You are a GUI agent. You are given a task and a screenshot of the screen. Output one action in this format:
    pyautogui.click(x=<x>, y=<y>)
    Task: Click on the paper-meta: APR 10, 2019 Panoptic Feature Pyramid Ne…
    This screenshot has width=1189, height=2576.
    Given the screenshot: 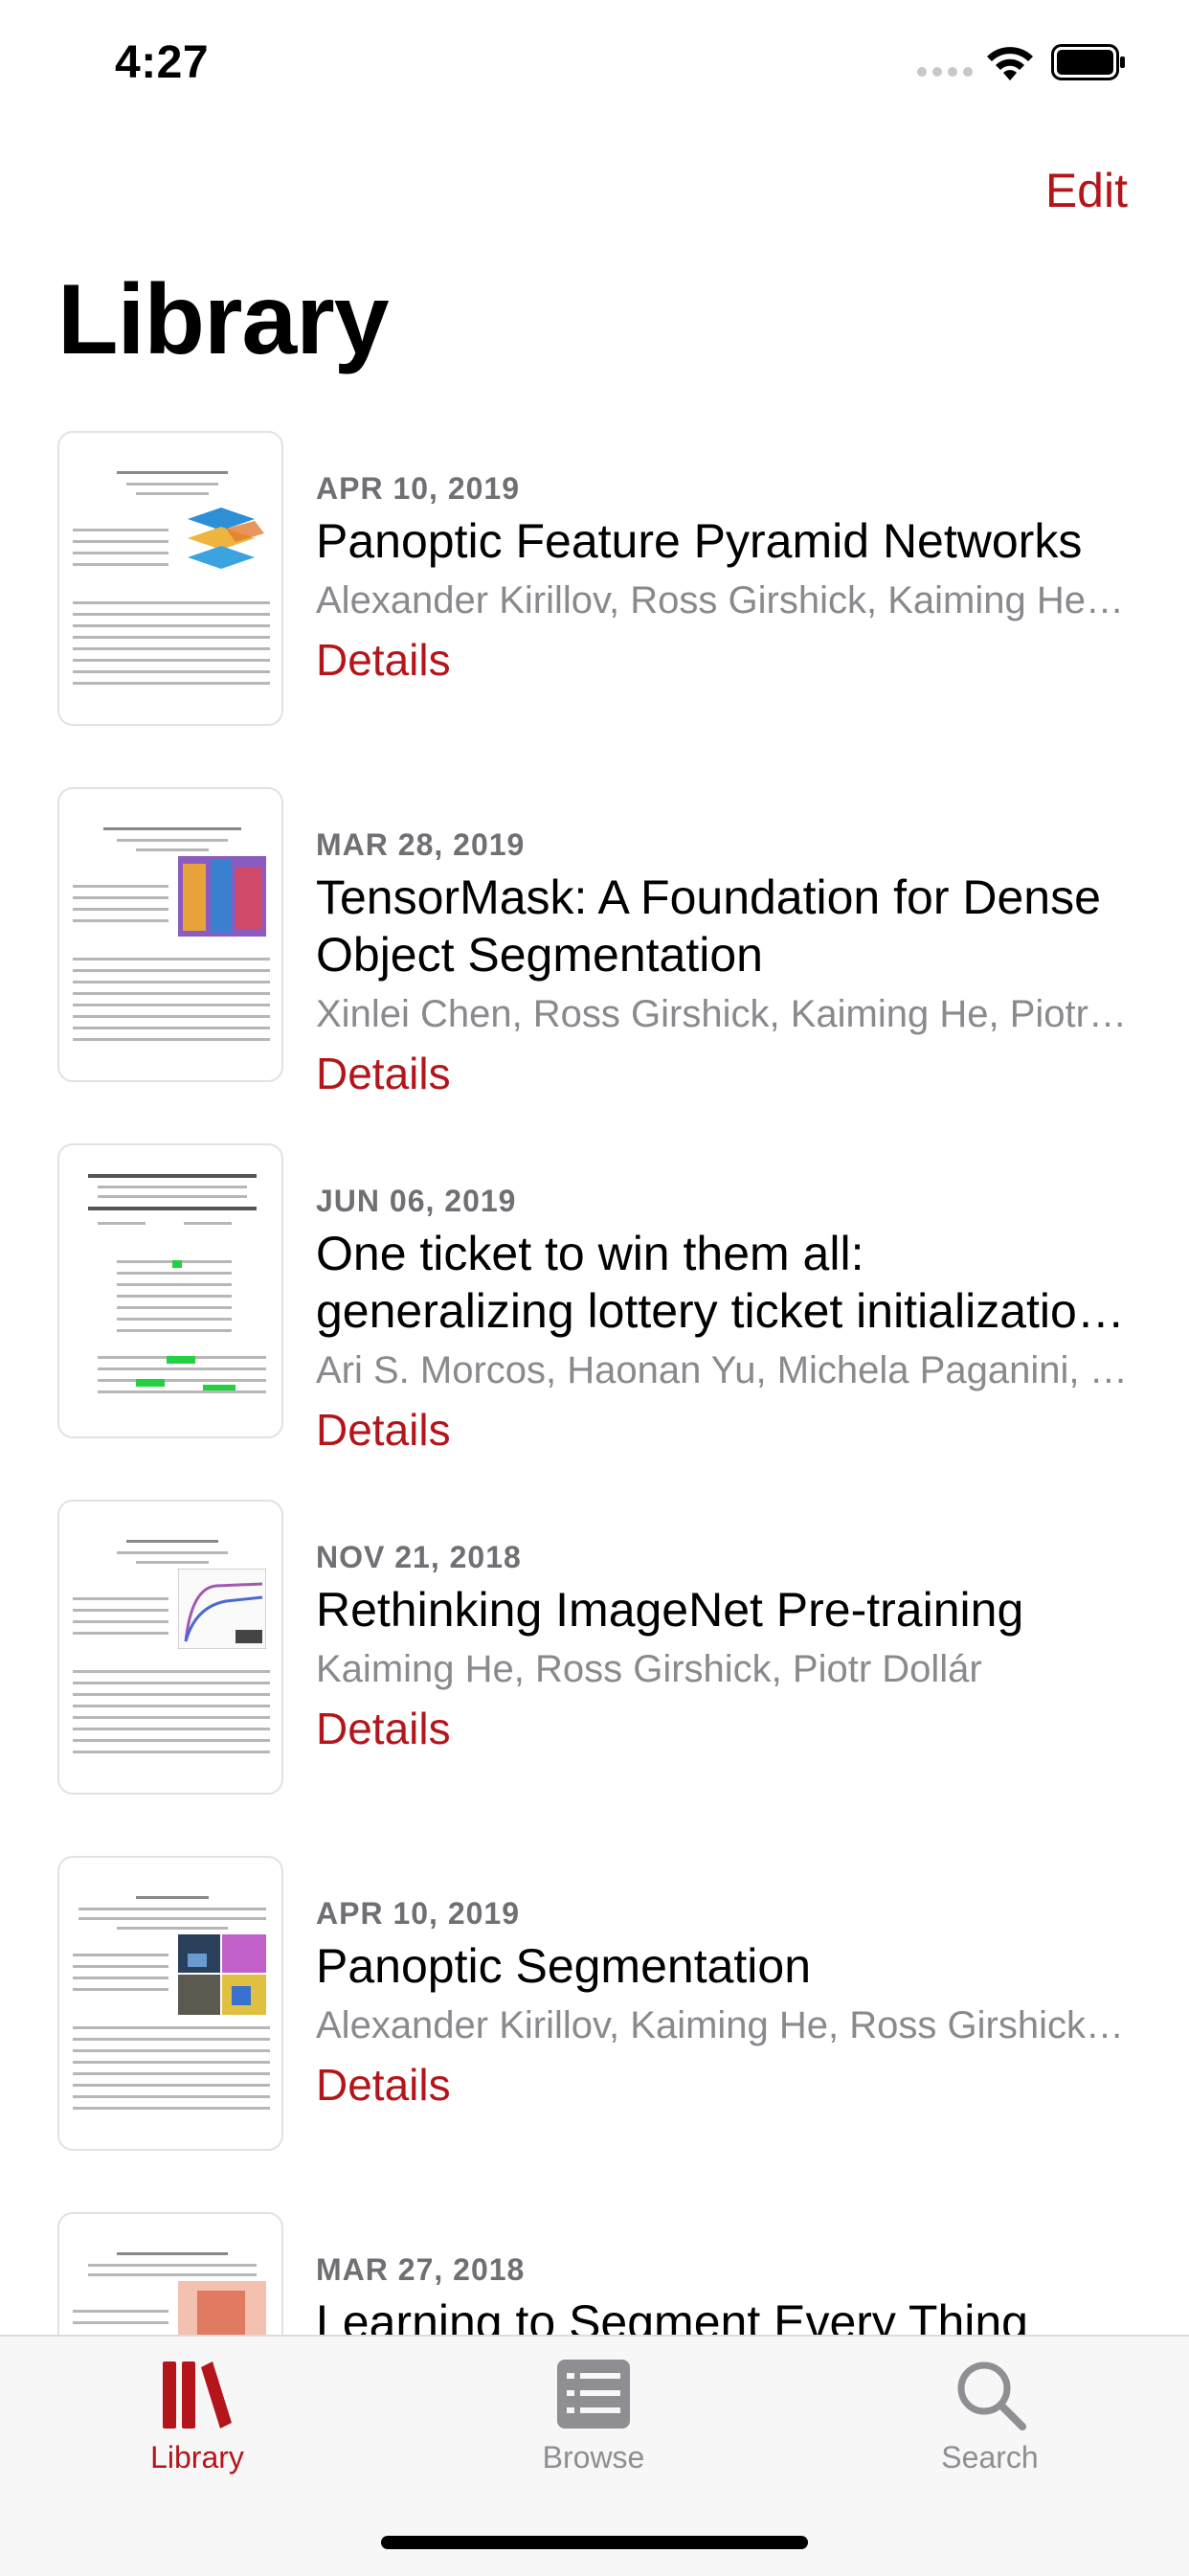 What is the action you would take?
    pyautogui.click(x=723, y=579)
    